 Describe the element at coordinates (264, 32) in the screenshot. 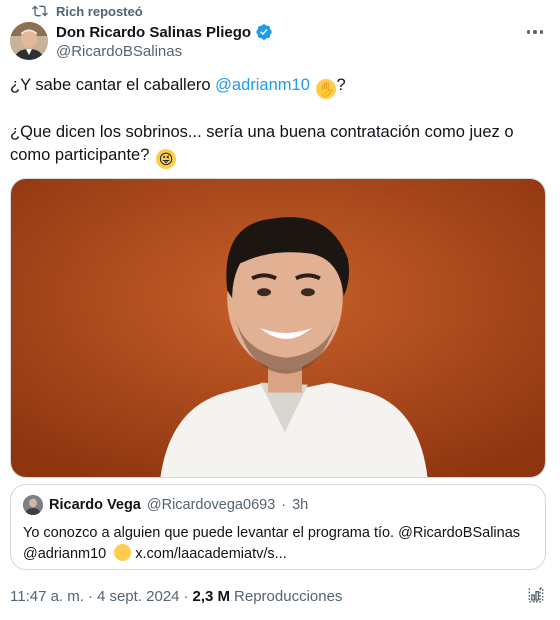

I see `verified-badge-icon` at that location.